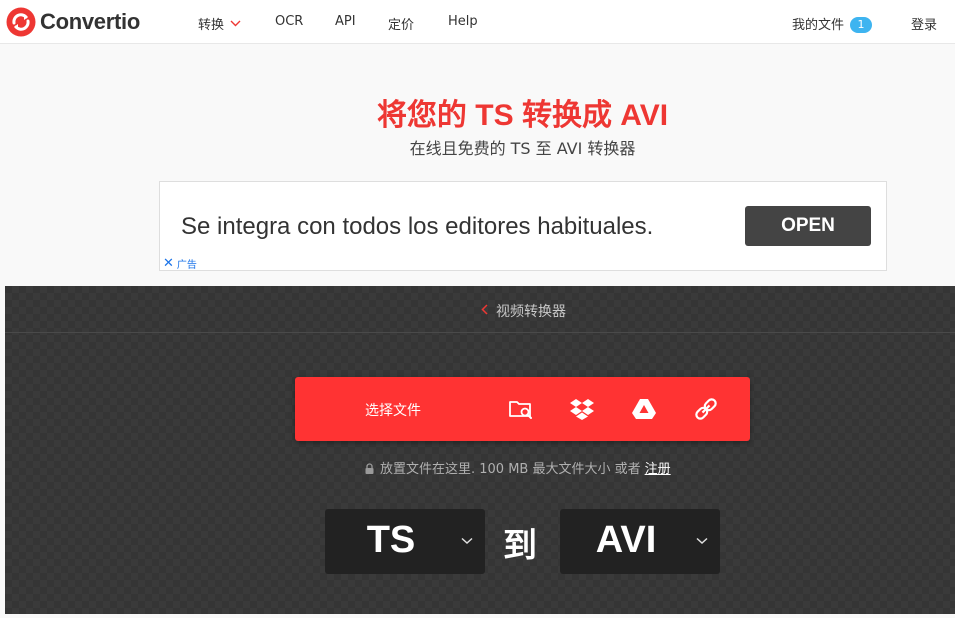 Image resolution: width=955 pixels, height=618 pixels. I want to click on nav-ocr: OCR, so click(289, 21).